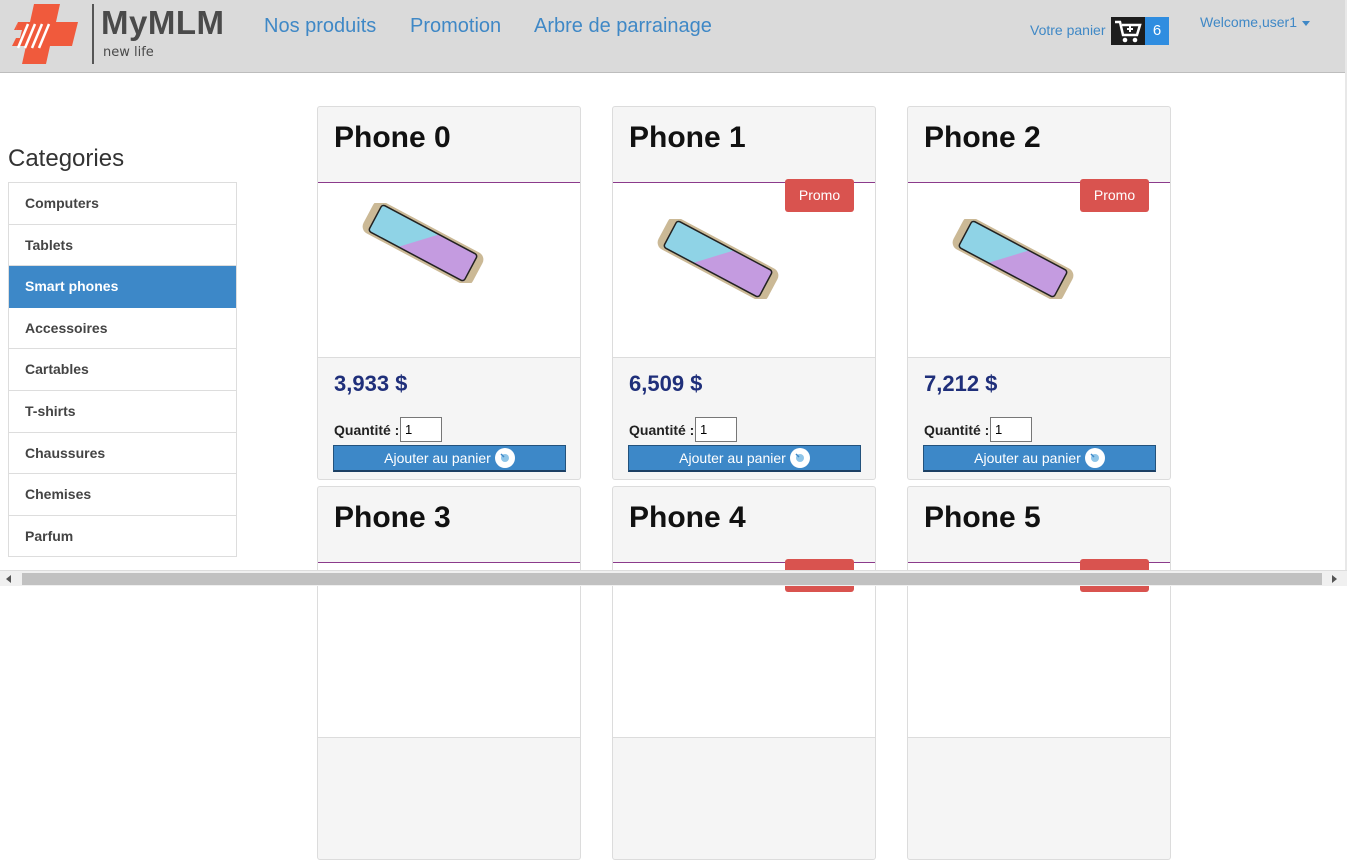 This screenshot has width=1347, height=860. I want to click on product-card: Phone 4 Promo, so click(744, 673).